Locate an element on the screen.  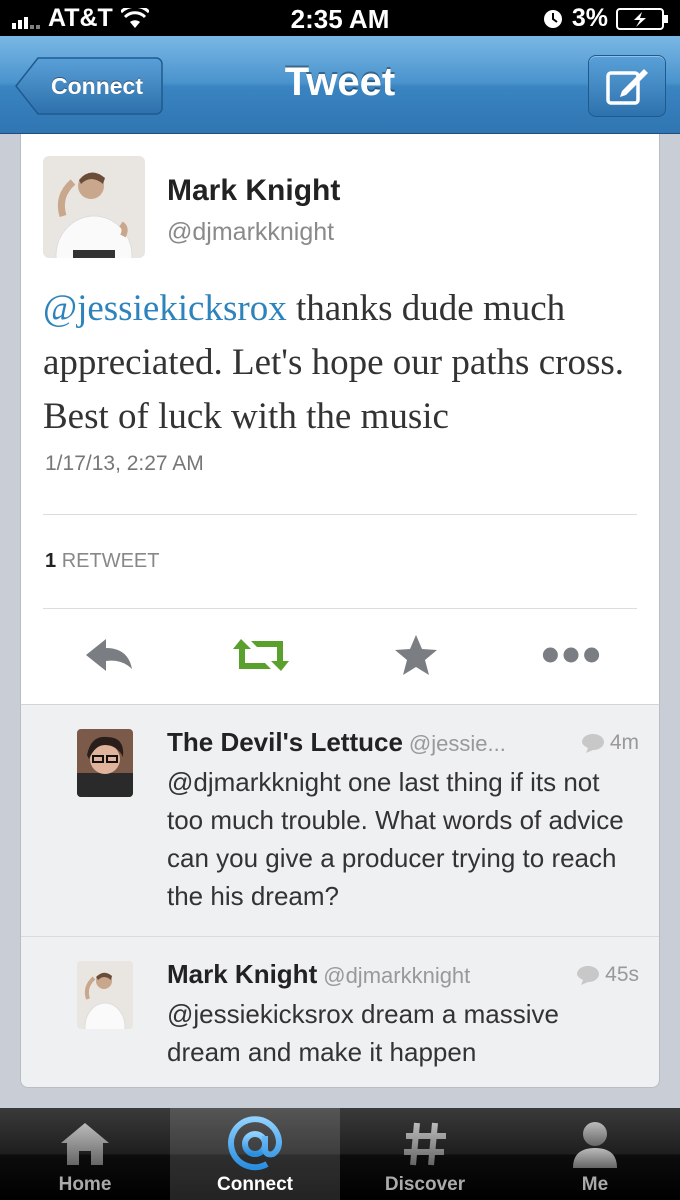
hash-icon is located at coordinates (425, 1144).